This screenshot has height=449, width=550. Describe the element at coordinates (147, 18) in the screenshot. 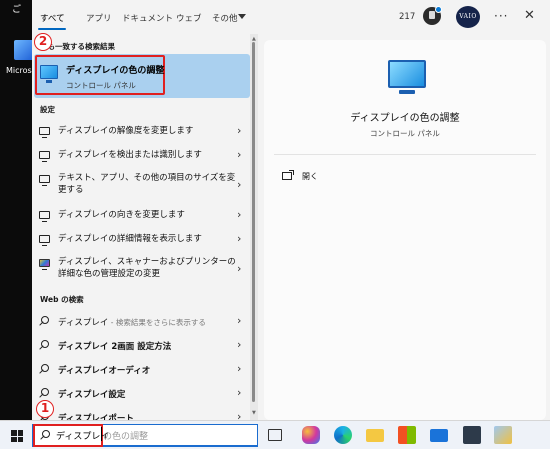

I see `tab-documents: ドキュメント` at that location.